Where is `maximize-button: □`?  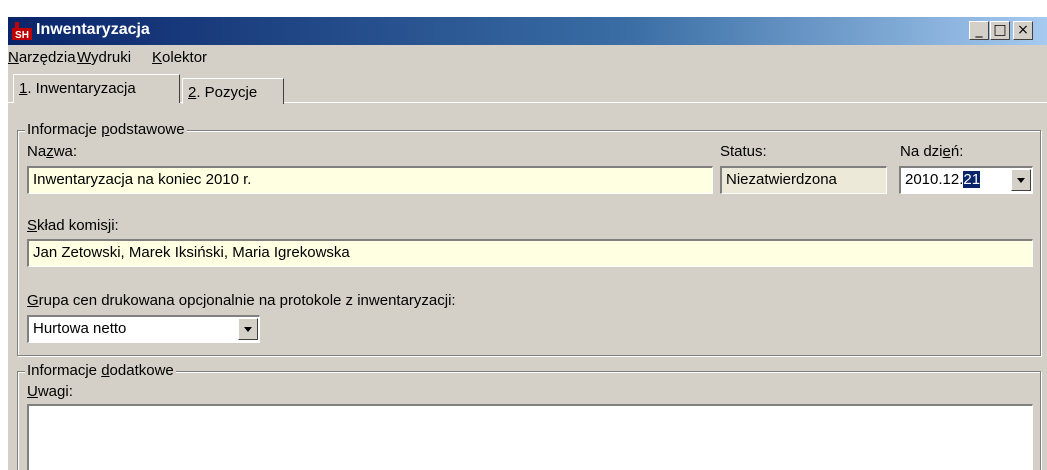 maximize-button: □ is located at coordinates (1000, 30).